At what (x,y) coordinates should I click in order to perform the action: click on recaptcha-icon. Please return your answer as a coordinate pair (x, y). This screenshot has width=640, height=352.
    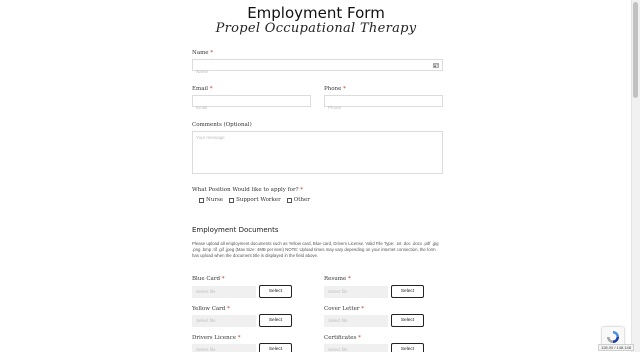
    Looking at the image, I should click on (613, 337).